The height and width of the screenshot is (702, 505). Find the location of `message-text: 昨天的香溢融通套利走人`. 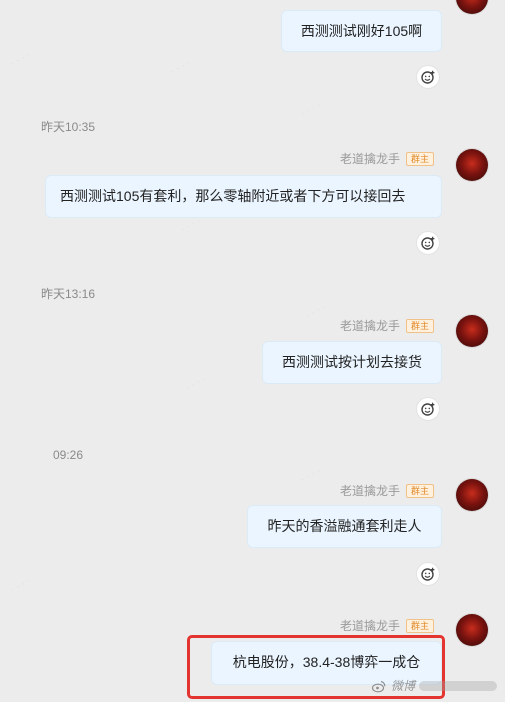

message-text: 昨天的香溢融通套利走人 is located at coordinates (344, 526).